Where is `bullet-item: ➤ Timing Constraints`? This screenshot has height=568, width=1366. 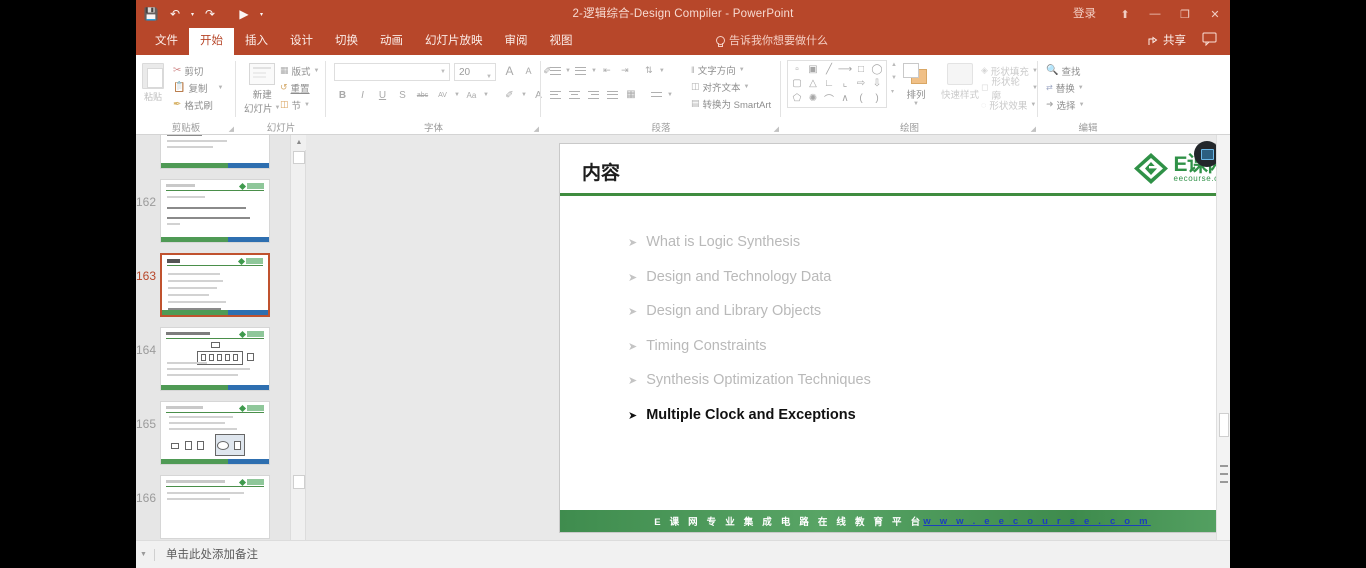
bullet-item: ➤ Timing Constraints is located at coordinates (916, 355).